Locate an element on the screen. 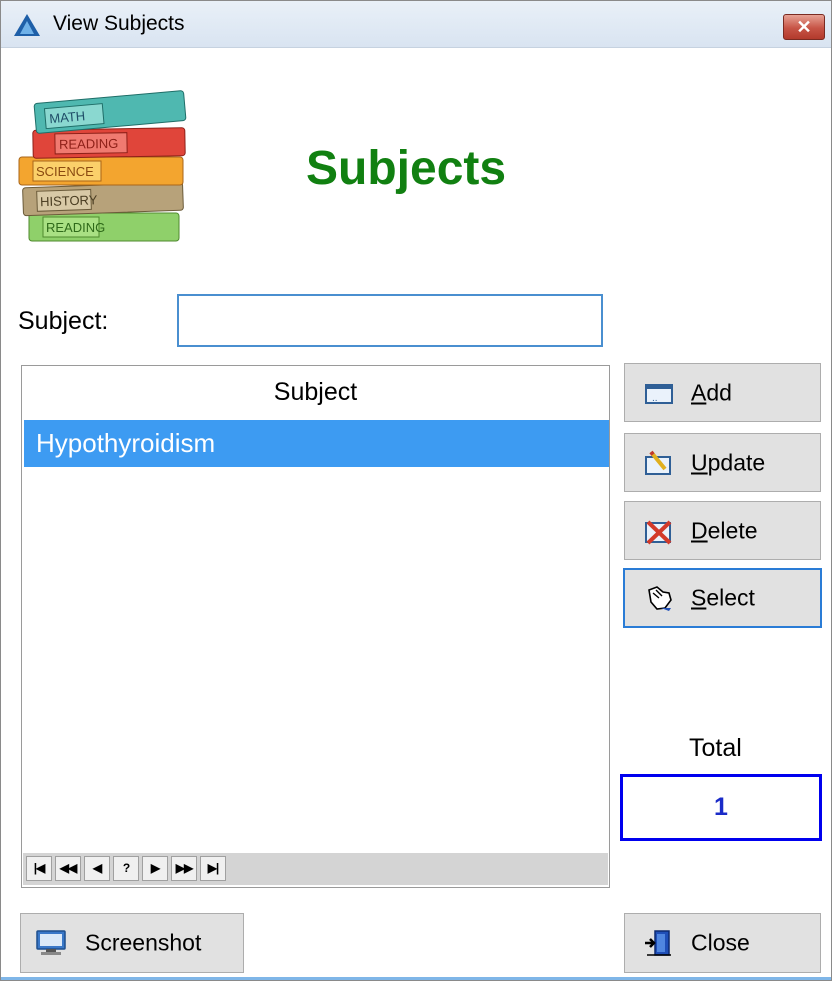  window-bottom-border is located at coordinates (416, 978).